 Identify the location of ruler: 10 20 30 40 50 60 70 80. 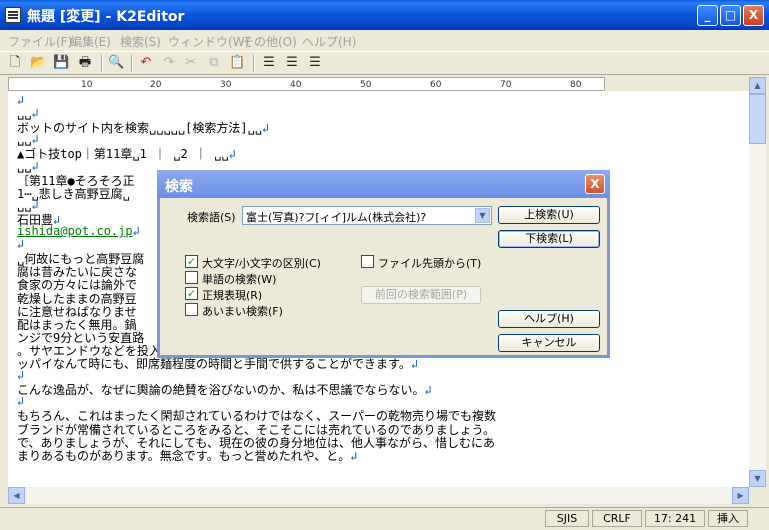
(306, 84).